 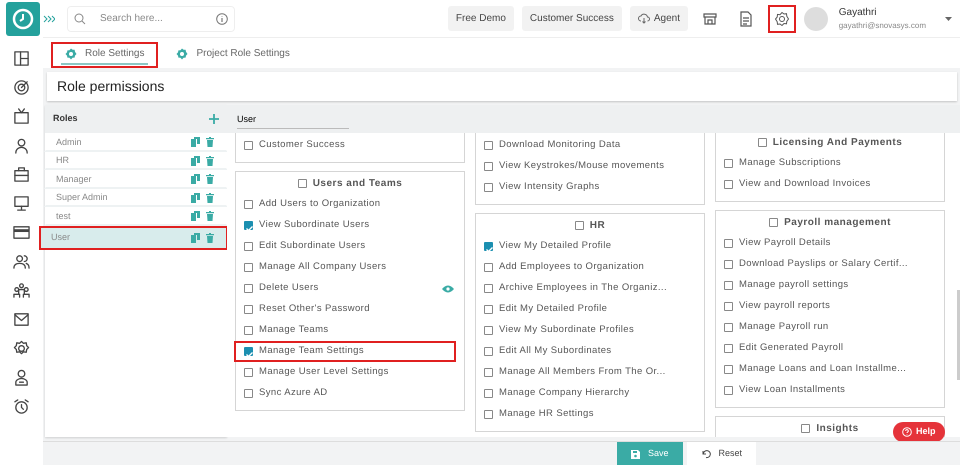 What do you see at coordinates (289, 288) in the screenshot?
I see `permission-label: Delete Users` at bounding box center [289, 288].